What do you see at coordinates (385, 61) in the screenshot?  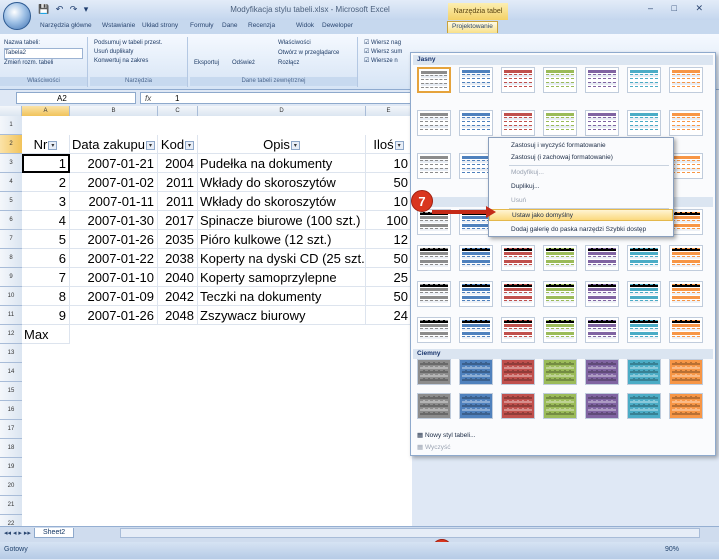 I see `banded-rows-checkbox: ☑ Wiersze n` at bounding box center [385, 61].